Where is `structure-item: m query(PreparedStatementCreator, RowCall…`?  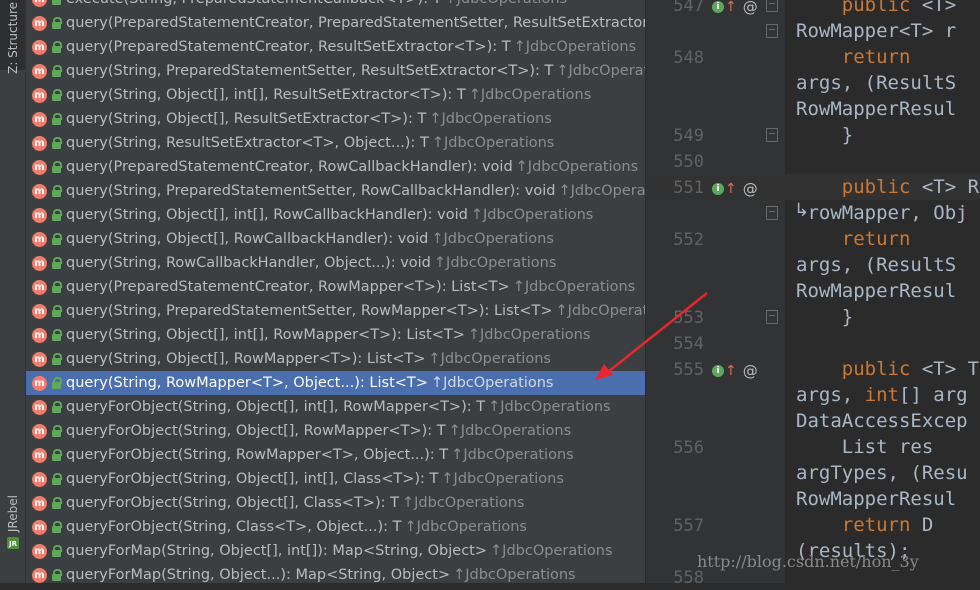 structure-item: m query(PreparedStatementCreator, RowCall… is located at coordinates (335, 167).